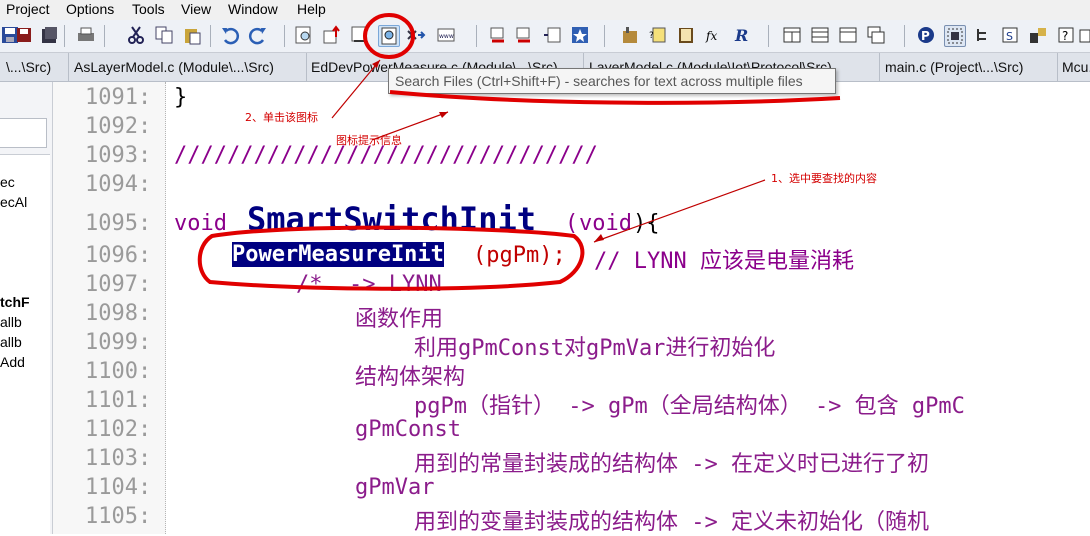 This screenshot has width=1090, height=536. Describe the element at coordinates (968, 67) in the screenshot. I see `tab-main: main.c (Project\...\Src)` at that location.